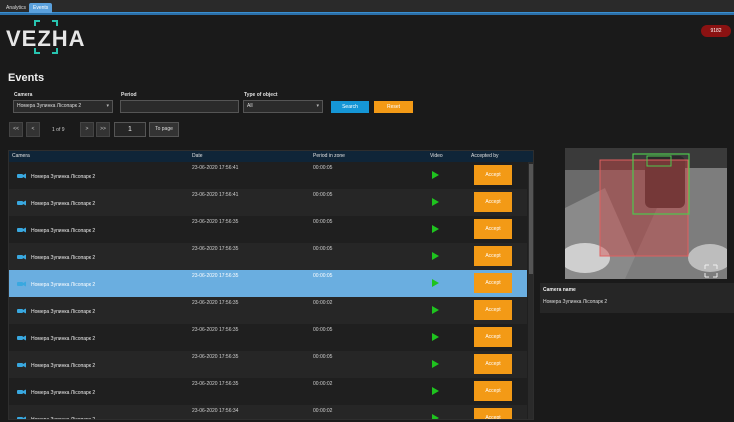 This screenshot has height=422, width=734. I want to click on tab-bar: Analytics Events, so click(367, 6).